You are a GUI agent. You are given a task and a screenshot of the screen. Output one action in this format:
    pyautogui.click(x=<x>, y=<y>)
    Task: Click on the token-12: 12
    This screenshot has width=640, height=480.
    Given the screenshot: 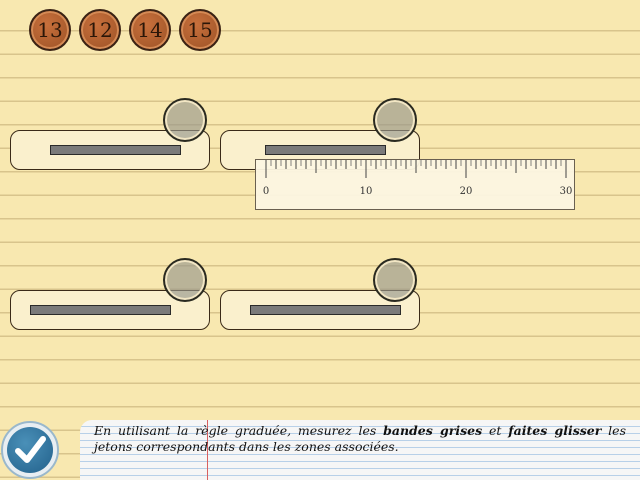 What is the action you would take?
    pyautogui.click(x=100, y=30)
    